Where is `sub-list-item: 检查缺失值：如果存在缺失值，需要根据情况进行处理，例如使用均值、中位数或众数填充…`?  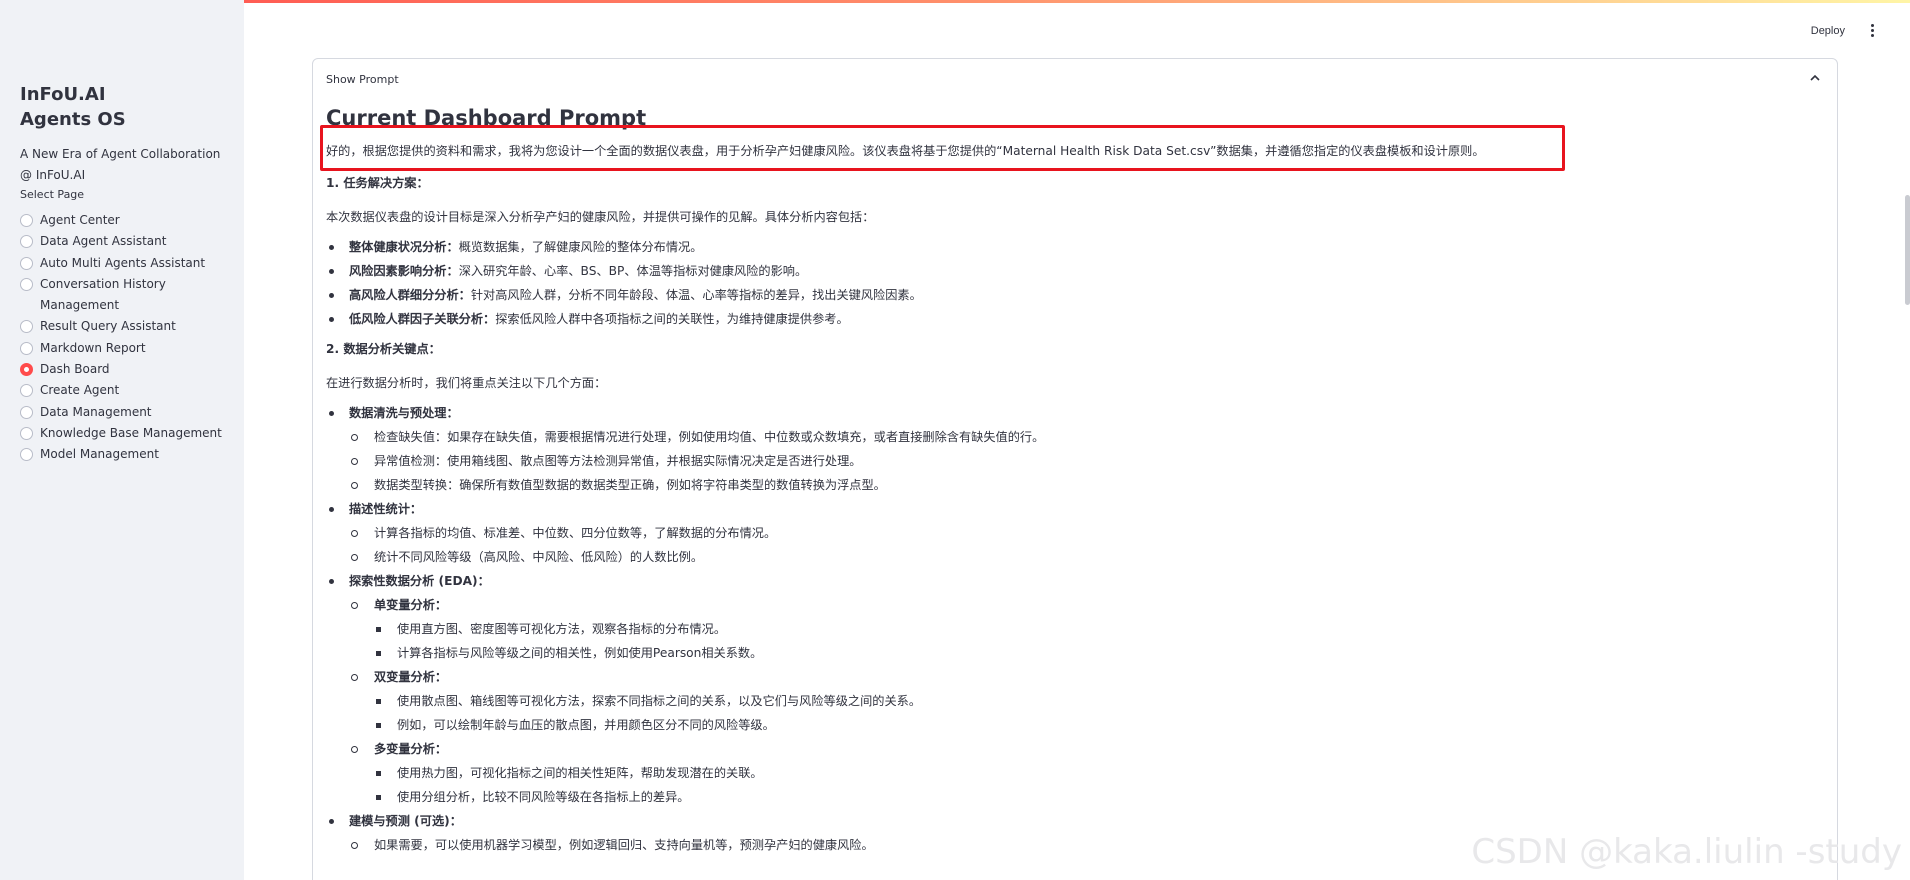 sub-list-item: 检查缺失值：如果存在缺失值，需要根据情况进行处理，例如使用均值、中位数或众数填充… is located at coordinates (1082, 437).